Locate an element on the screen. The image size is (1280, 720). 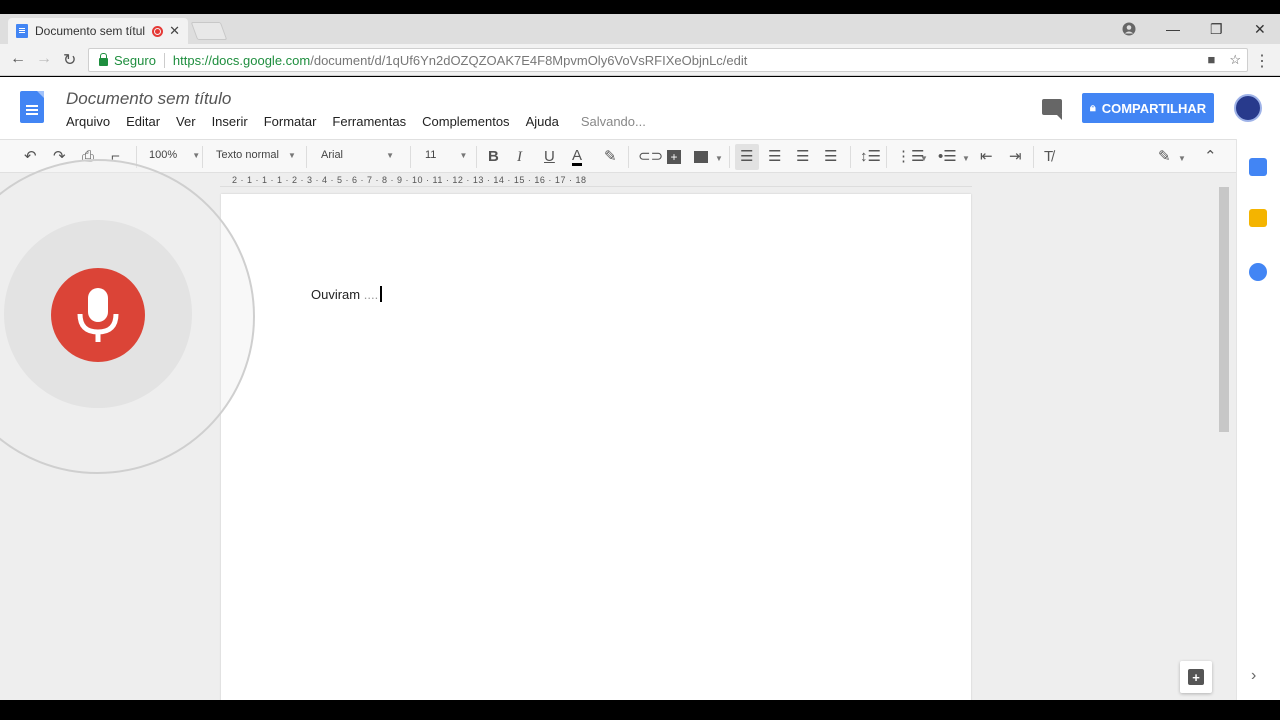
font-value: Arial is located at coordinates (332, 155).